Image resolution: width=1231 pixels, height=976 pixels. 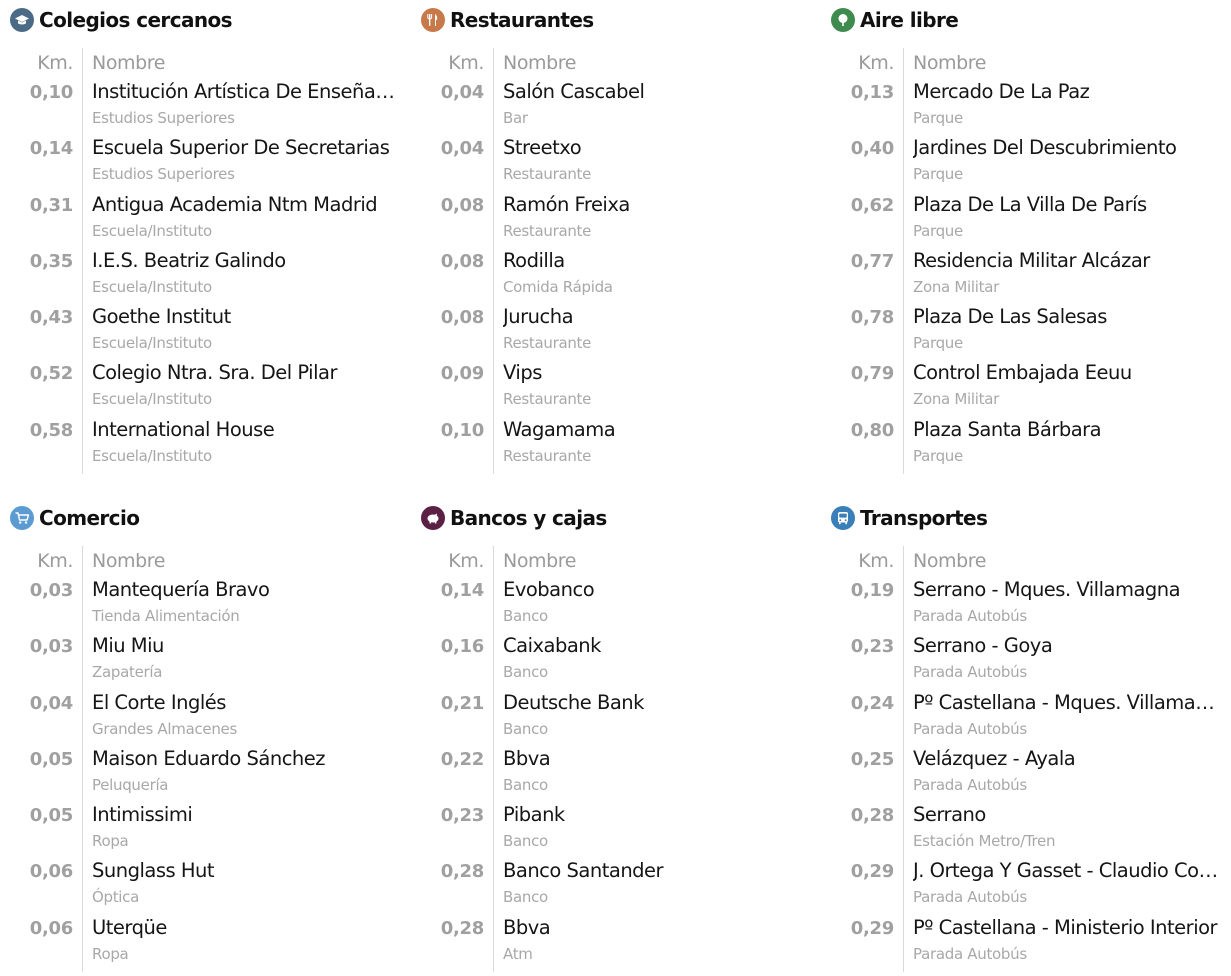 I want to click on table-row: 0,03 Mantequería Bravo Tienda Alimentación, so click(x=200, y=604).